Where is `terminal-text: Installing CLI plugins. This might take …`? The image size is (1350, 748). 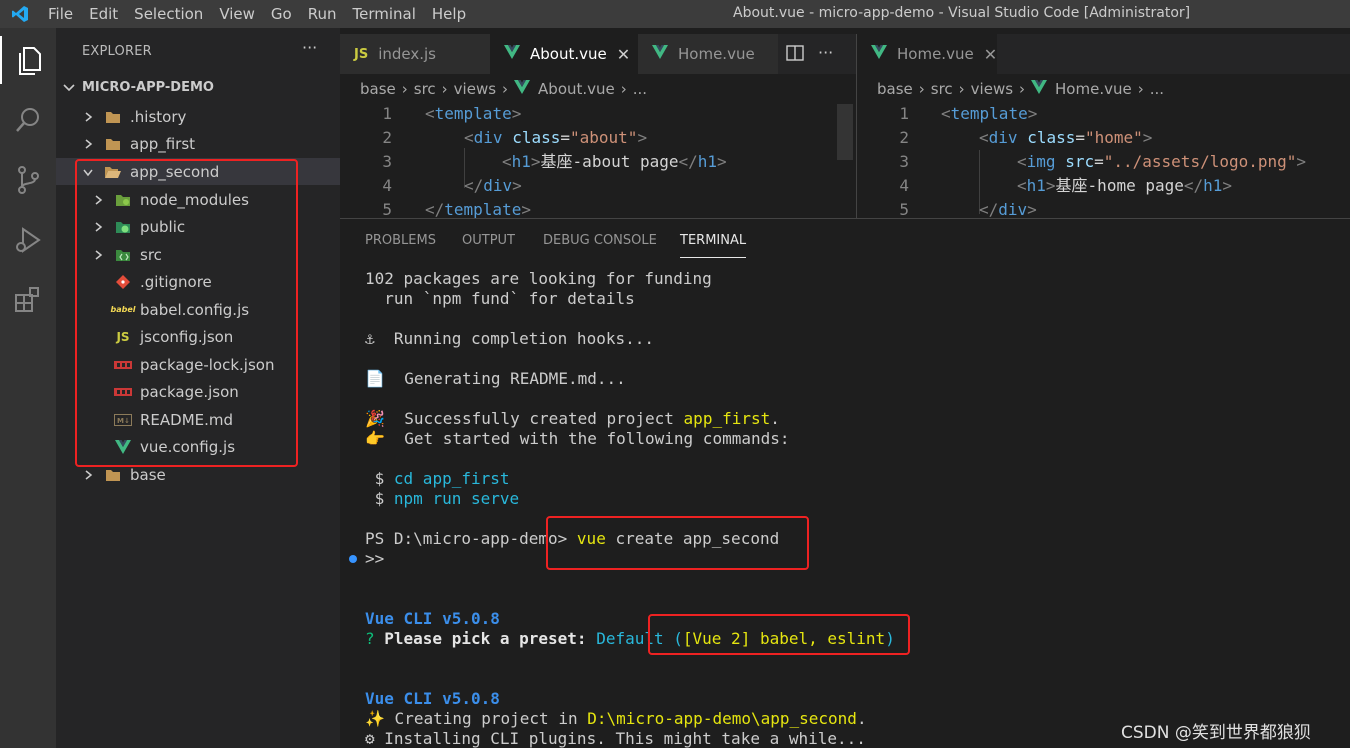
terminal-text: Installing CLI plugins. This might take … is located at coordinates (620, 738).